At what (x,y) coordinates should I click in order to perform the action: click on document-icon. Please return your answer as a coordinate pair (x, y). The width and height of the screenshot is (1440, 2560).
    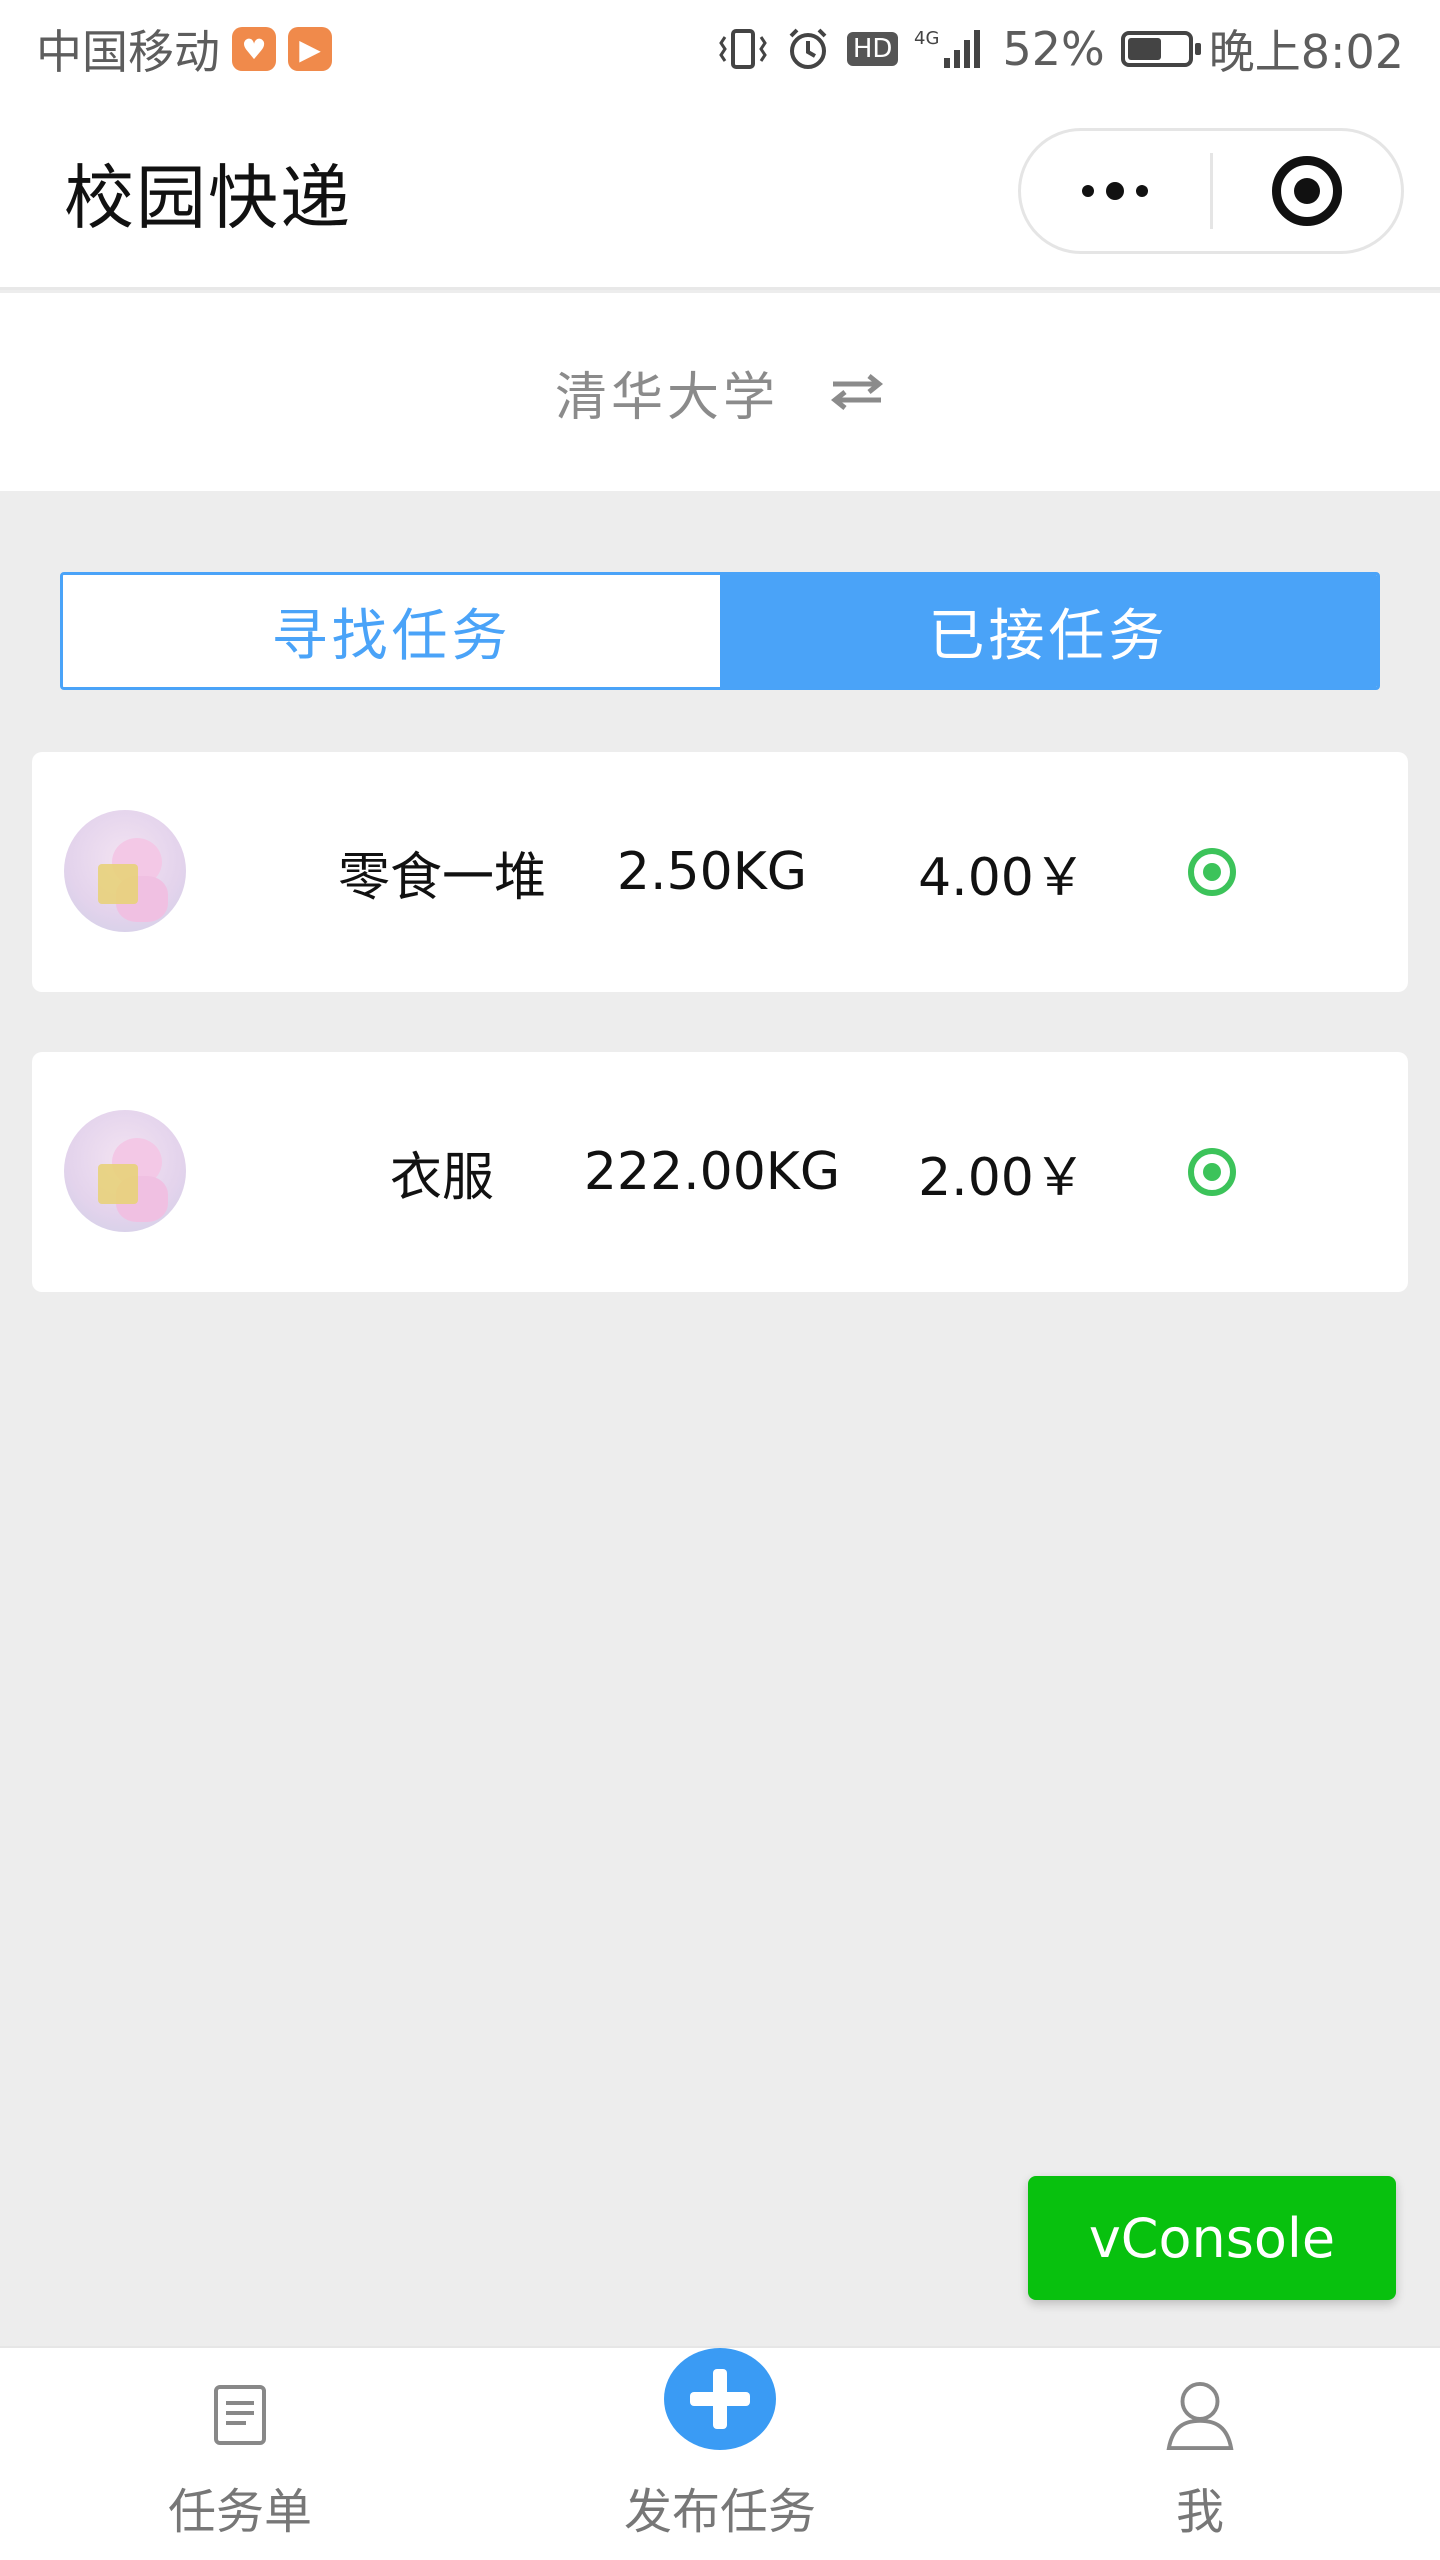
    Looking at the image, I should click on (240, 2415).